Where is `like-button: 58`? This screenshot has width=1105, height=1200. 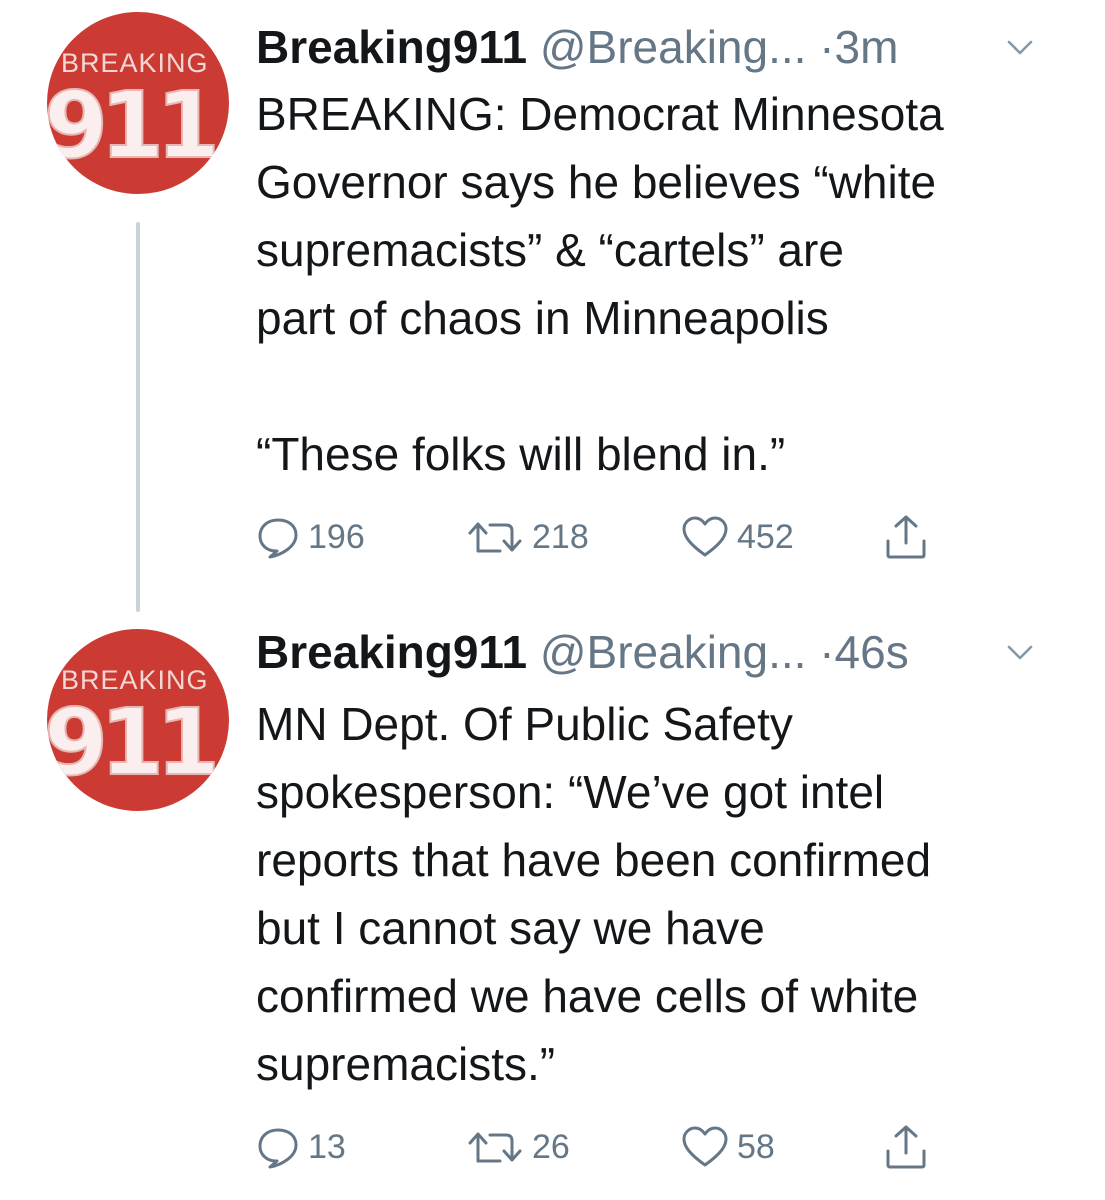
like-button: 58 is located at coordinates (728, 1147).